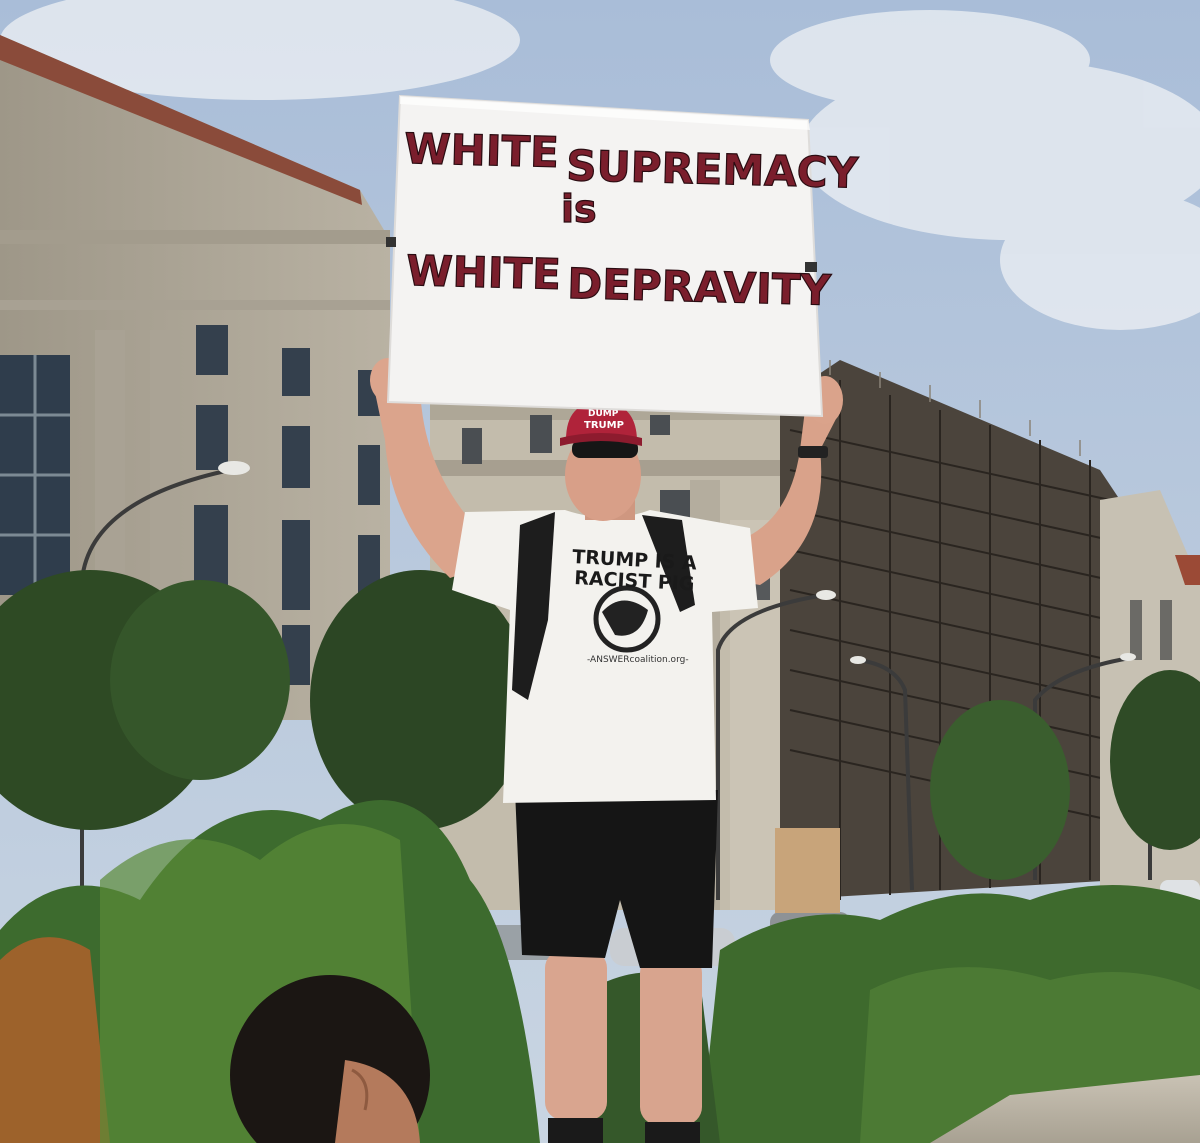 Image resolution: width=1200 pixels, height=1143 pixels. Describe the element at coordinates (484, 272) in the screenshot. I see `sign-line3-white: WHITE` at that location.